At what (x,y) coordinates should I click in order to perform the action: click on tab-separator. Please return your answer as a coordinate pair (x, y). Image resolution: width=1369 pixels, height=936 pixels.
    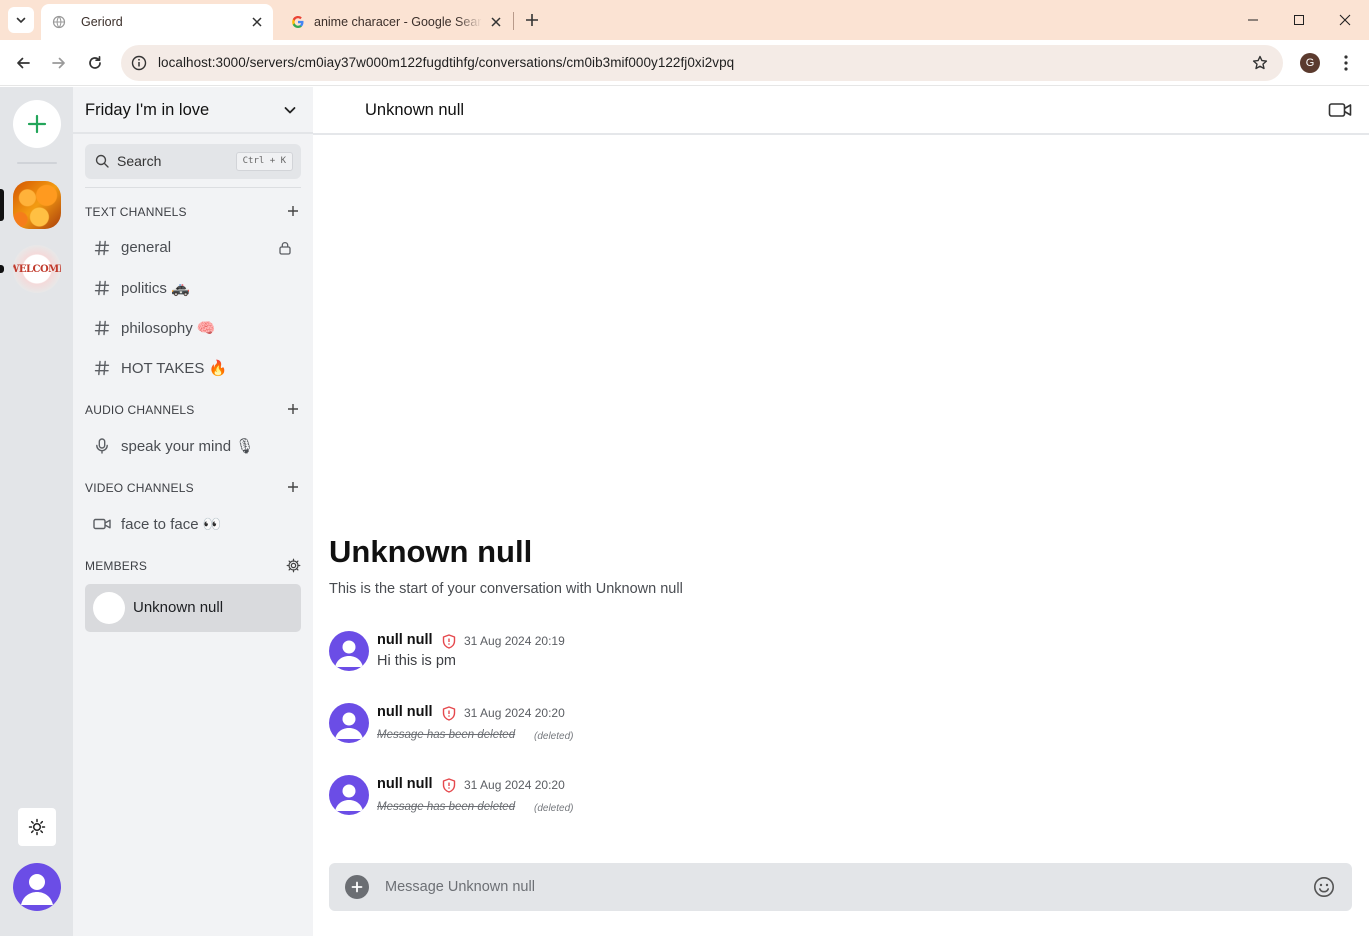
    Looking at the image, I should click on (513, 21).